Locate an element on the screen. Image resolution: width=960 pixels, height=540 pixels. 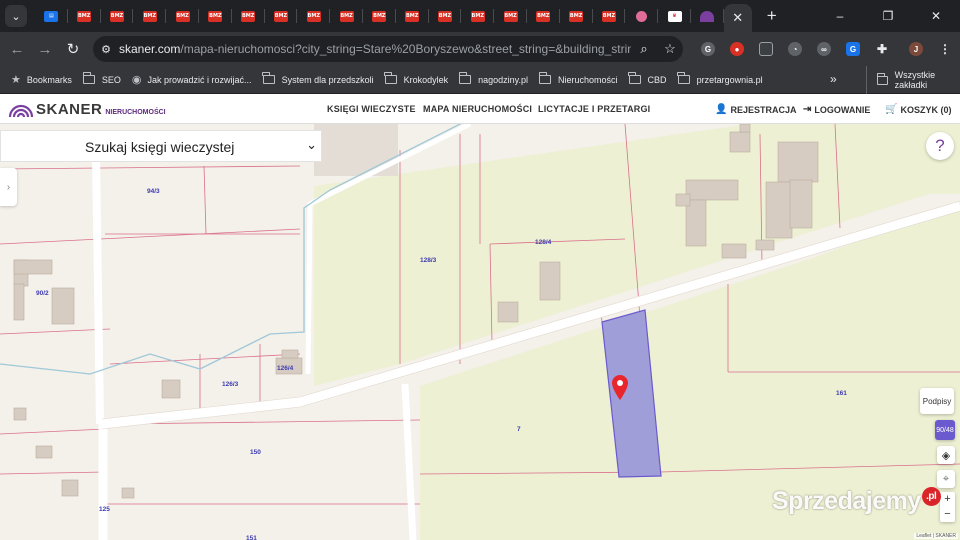
bookmark-star-icon: ☆ is located at coordinates (670, 49).